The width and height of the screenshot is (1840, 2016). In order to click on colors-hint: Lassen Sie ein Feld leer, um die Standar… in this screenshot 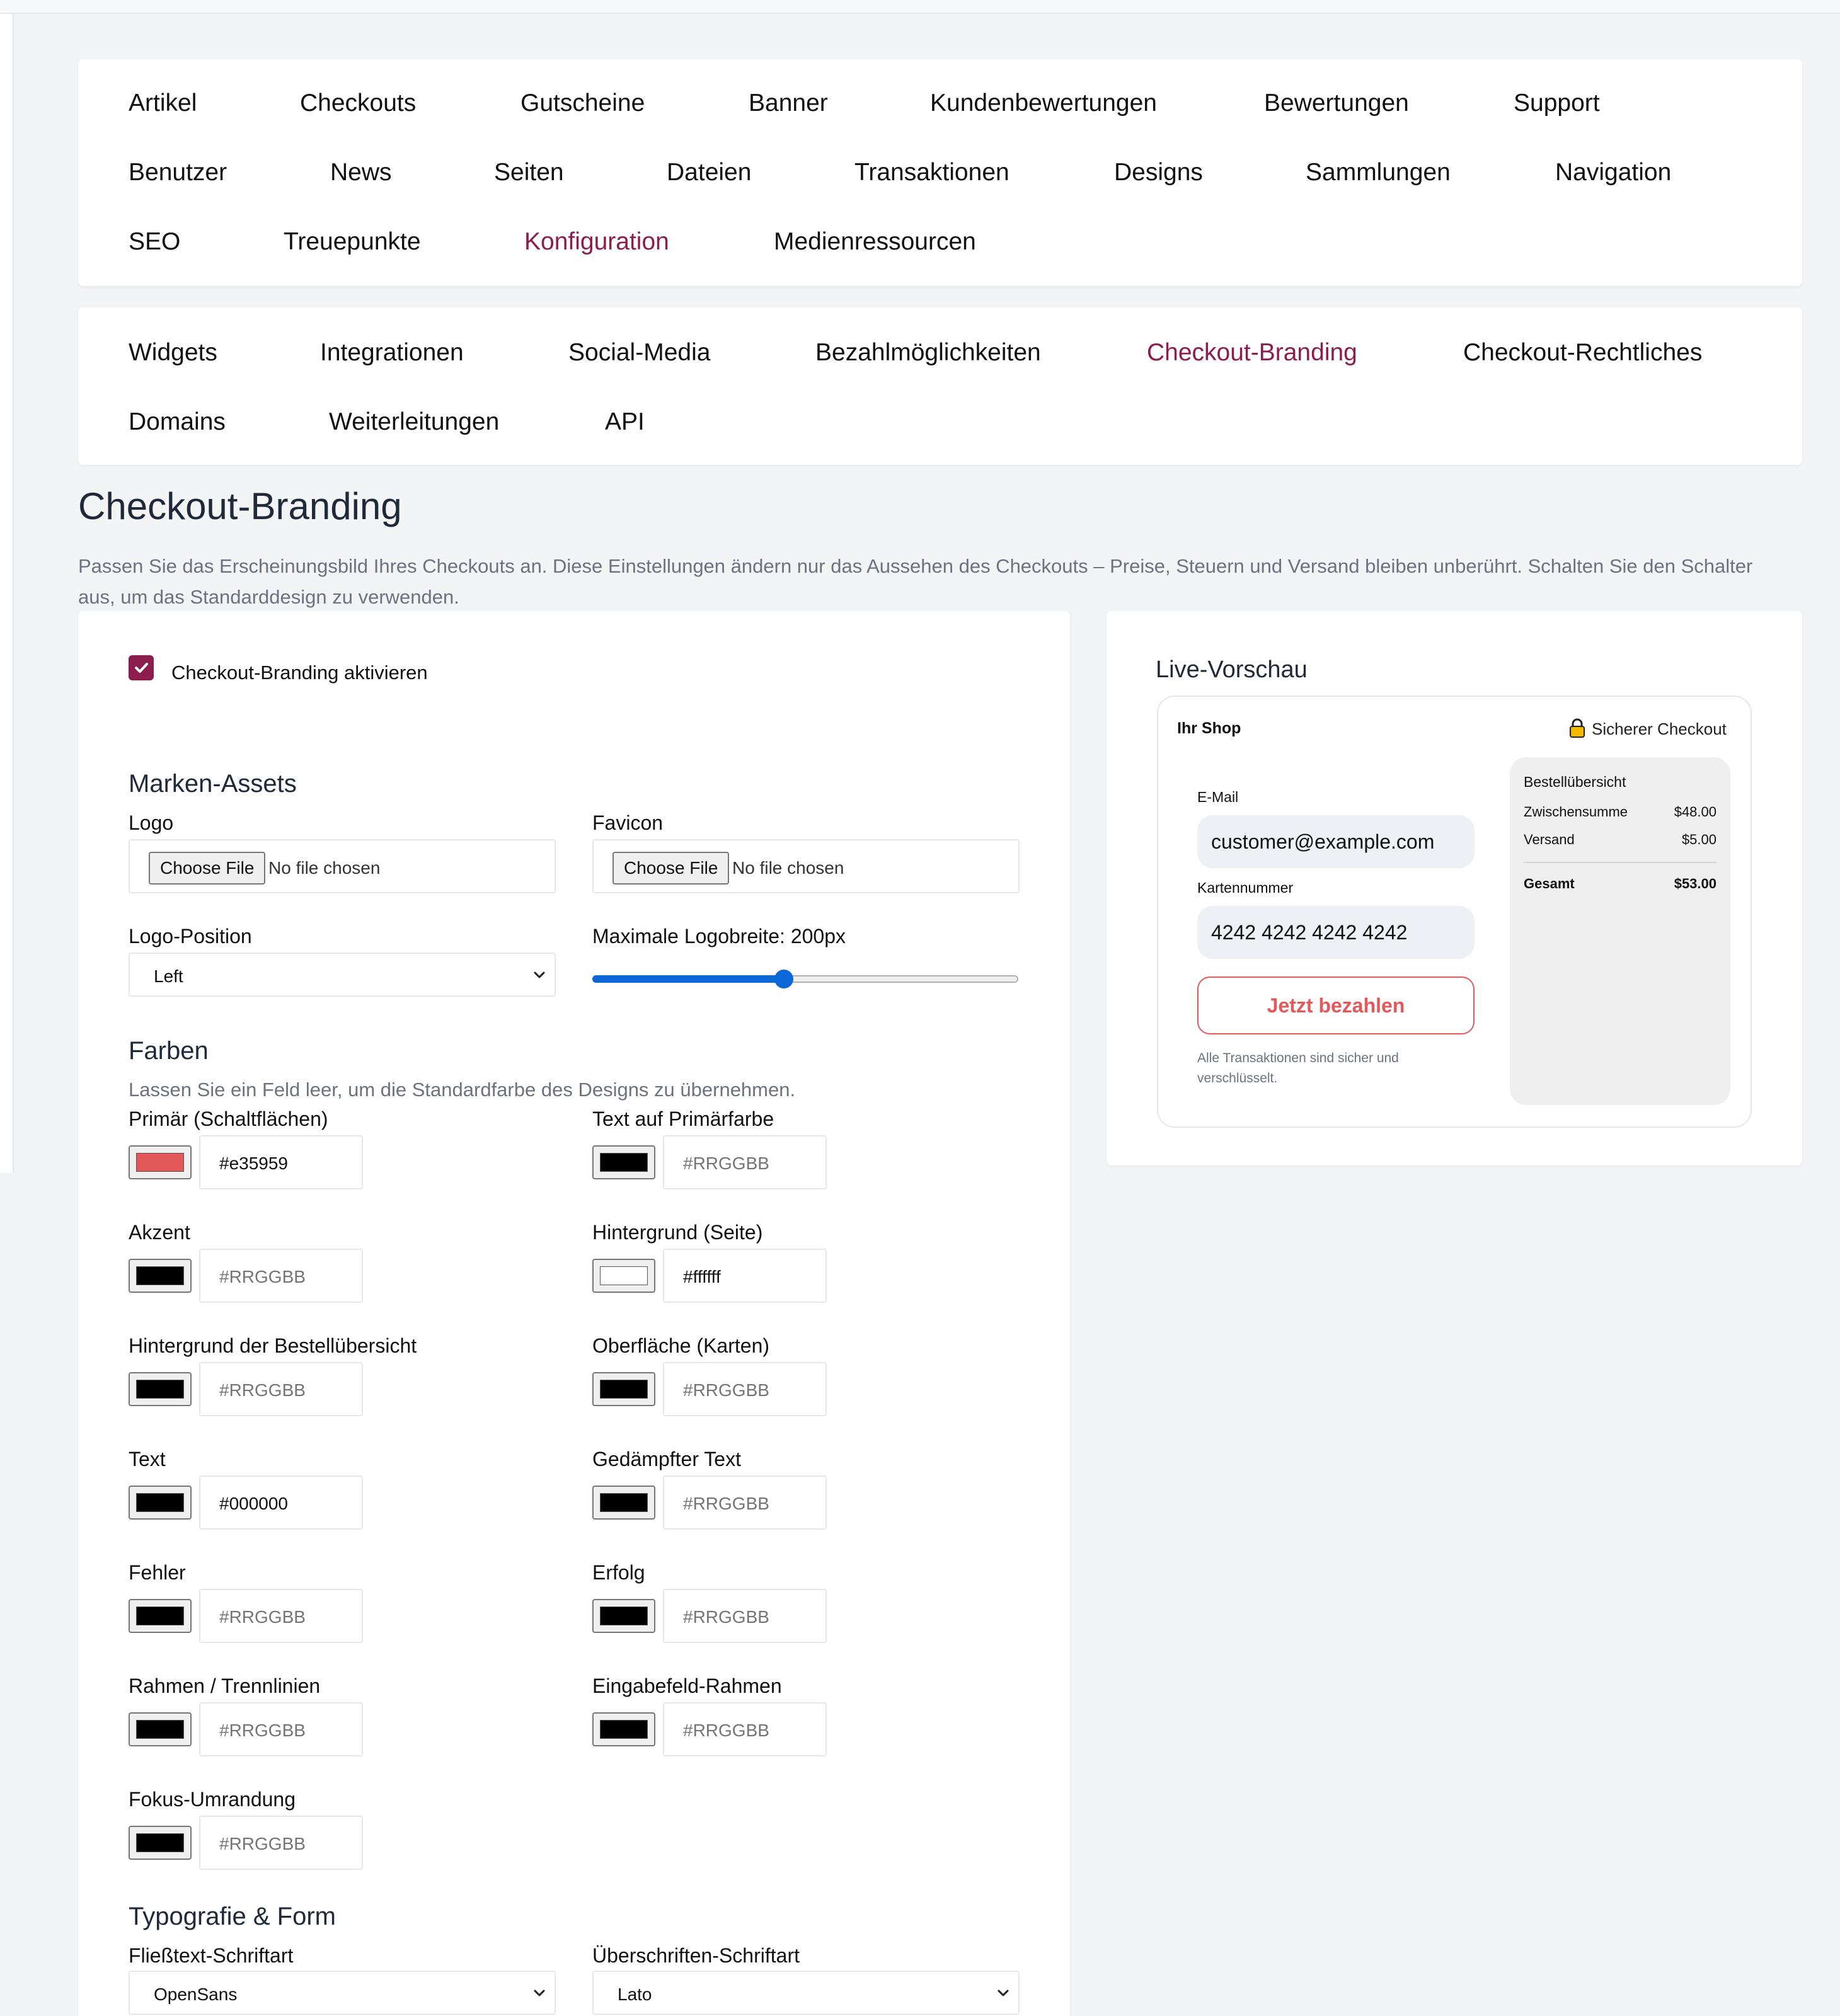, I will do `click(462, 1090)`.